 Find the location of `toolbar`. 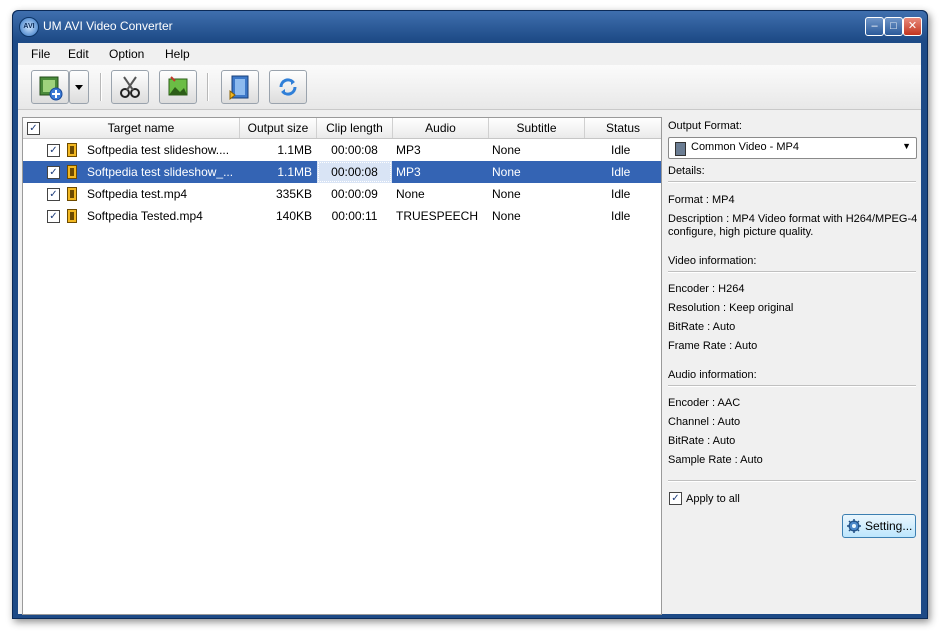

toolbar is located at coordinates (469, 87).